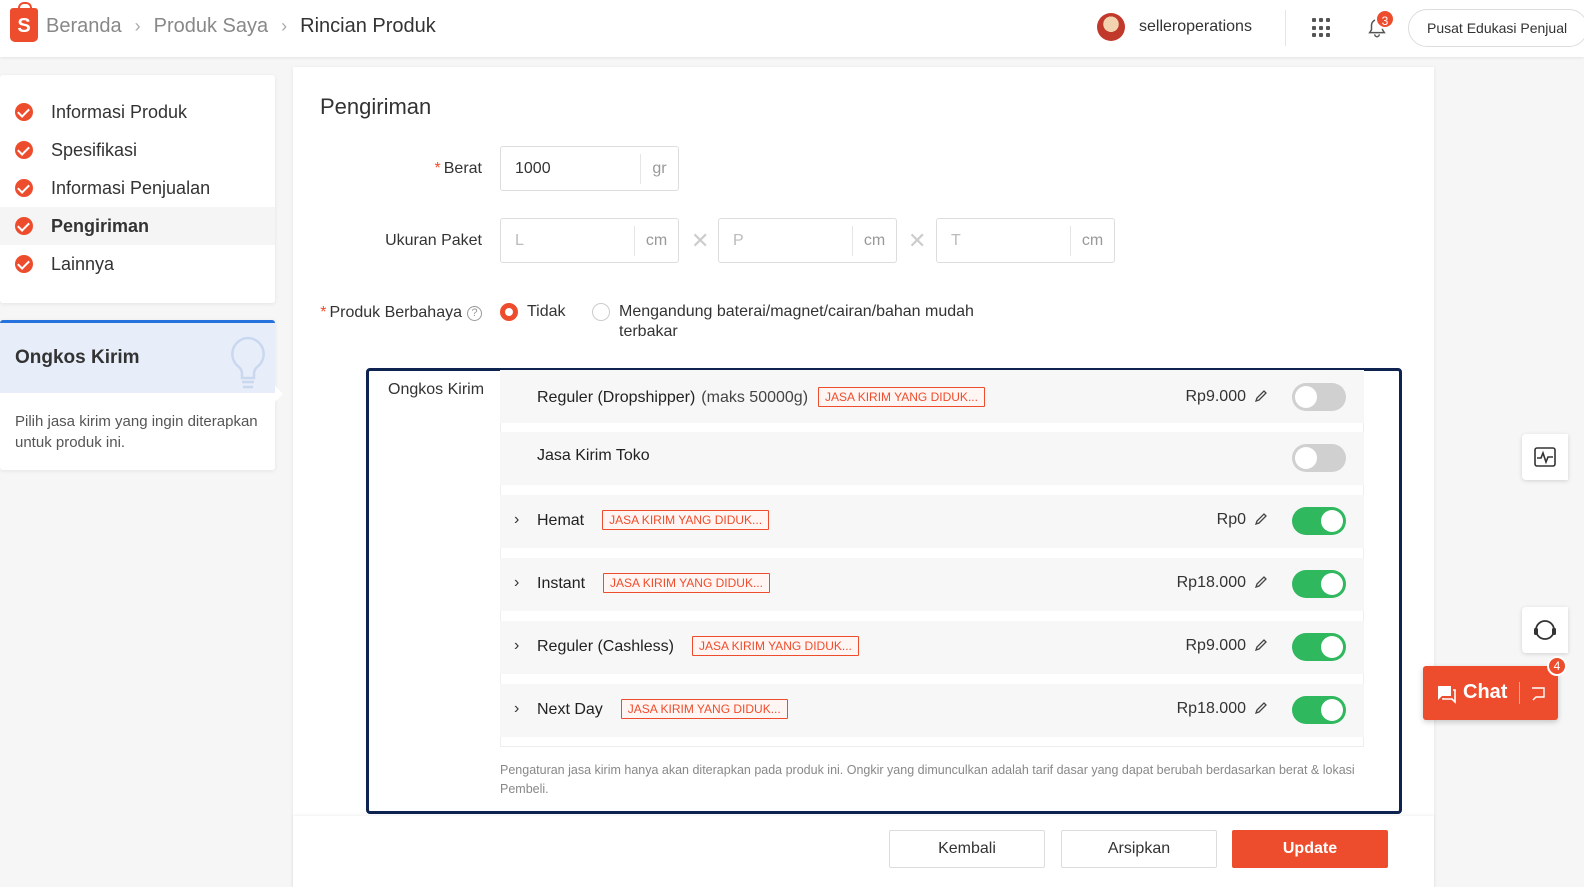  What do you see at coordinates (561, 520) in the screenshot?
I see `shipping-name: Hemat` at bounding box center [561, 520].